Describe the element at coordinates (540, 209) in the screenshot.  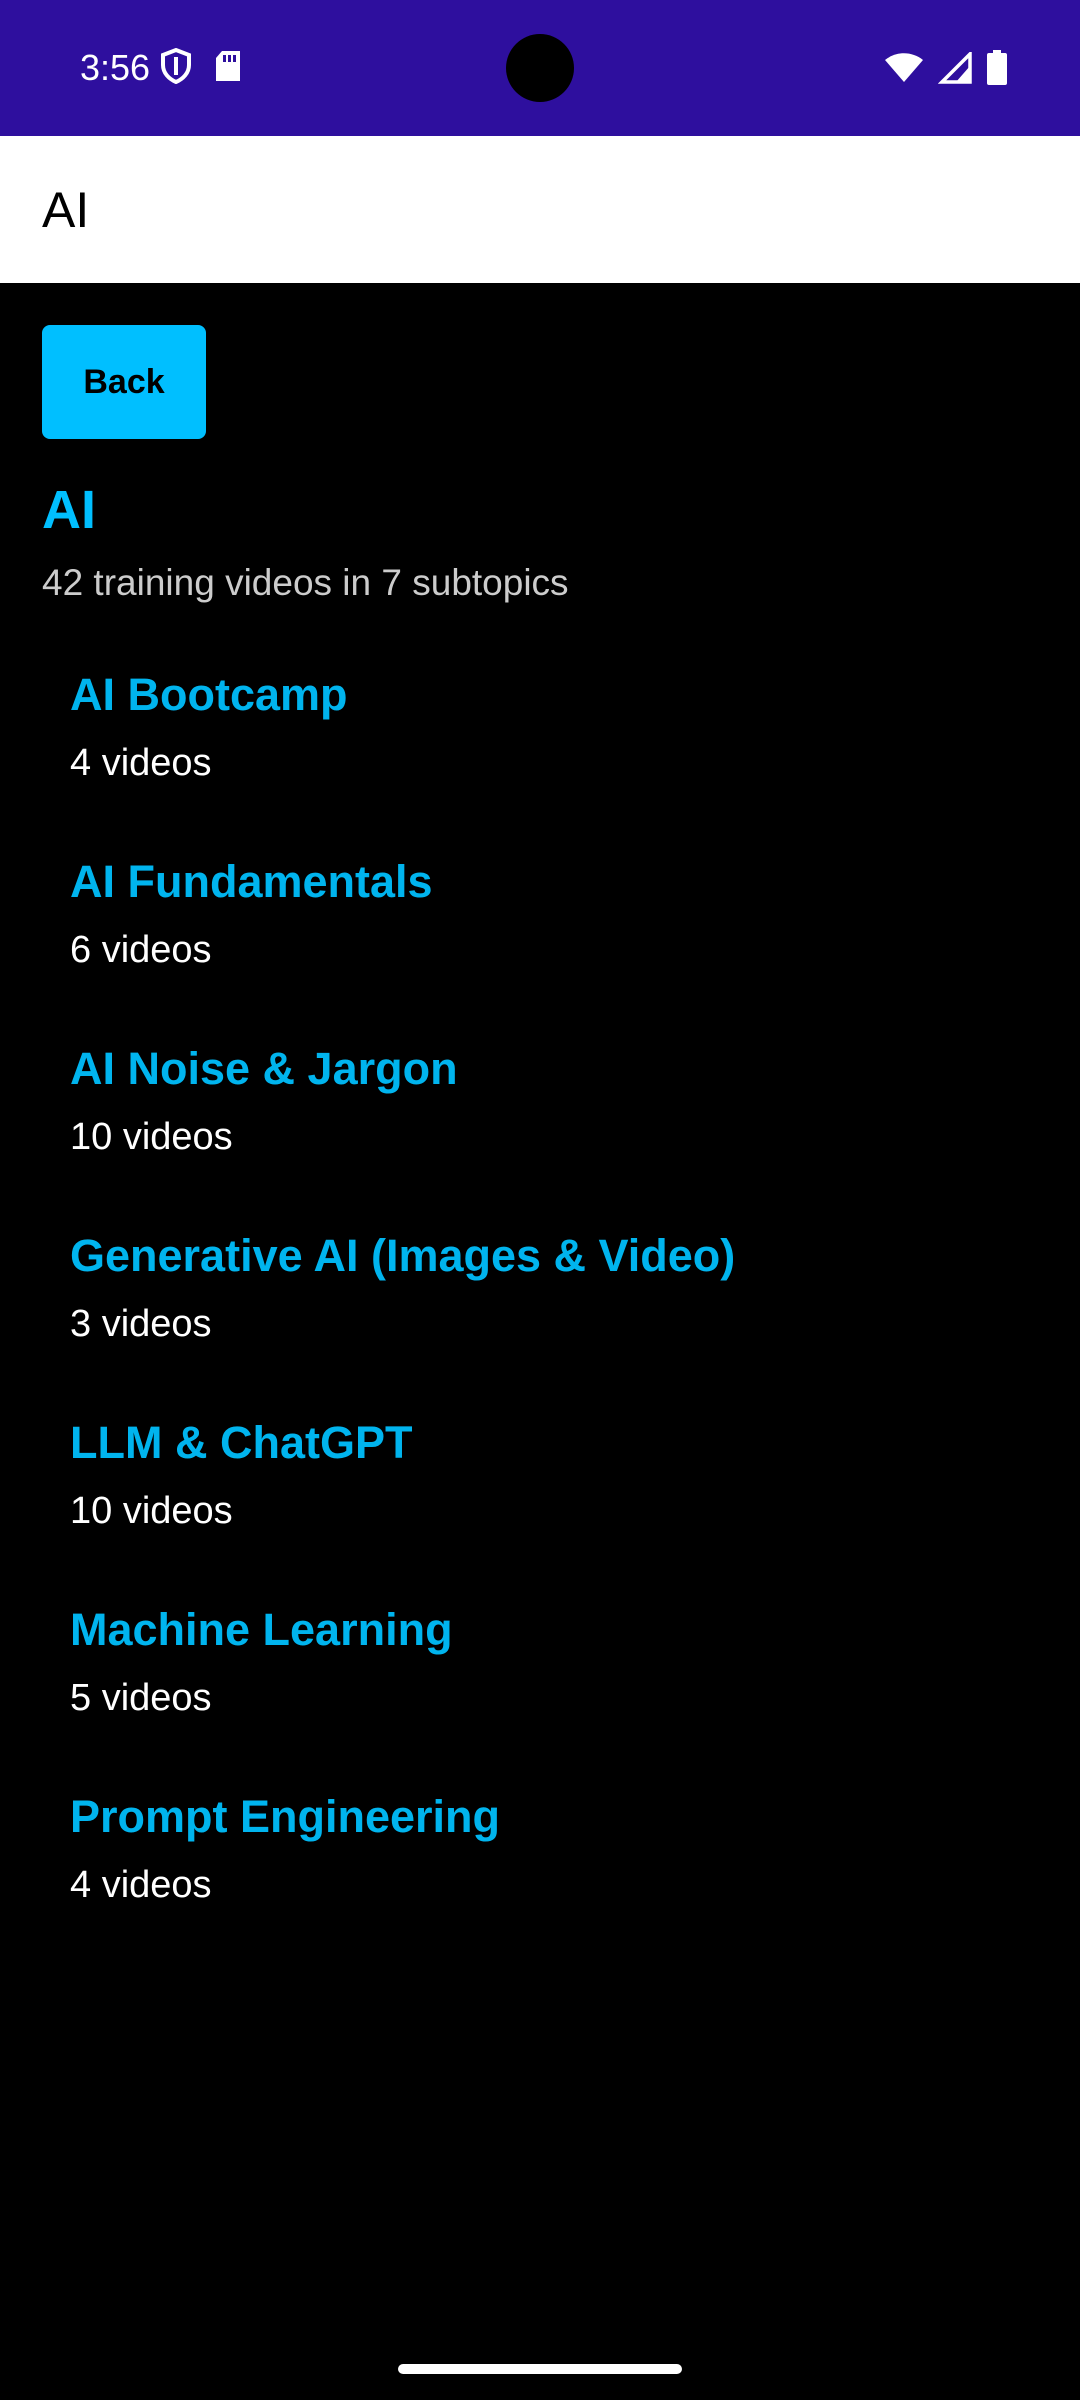
I see `app-bar: AI` at that location.